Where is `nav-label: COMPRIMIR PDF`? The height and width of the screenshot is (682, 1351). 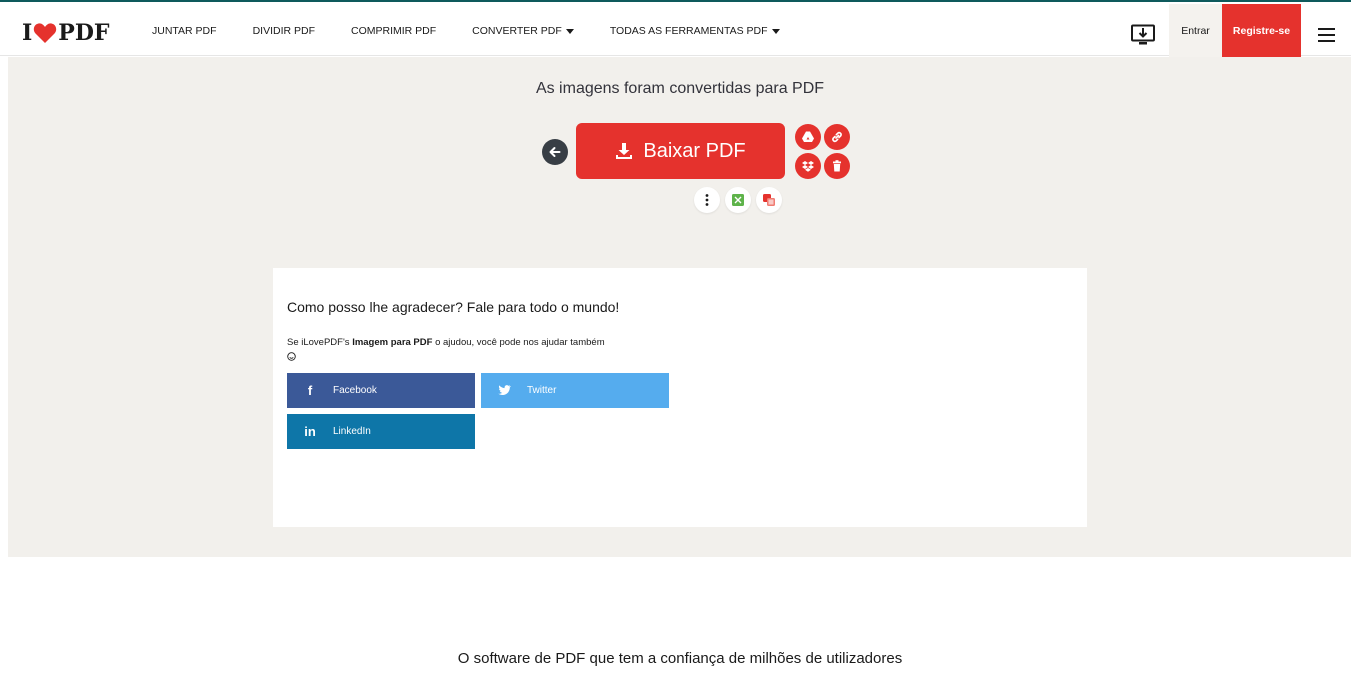 nav-label: COMPRIMIR PDF is located at coordinates (393, 31).